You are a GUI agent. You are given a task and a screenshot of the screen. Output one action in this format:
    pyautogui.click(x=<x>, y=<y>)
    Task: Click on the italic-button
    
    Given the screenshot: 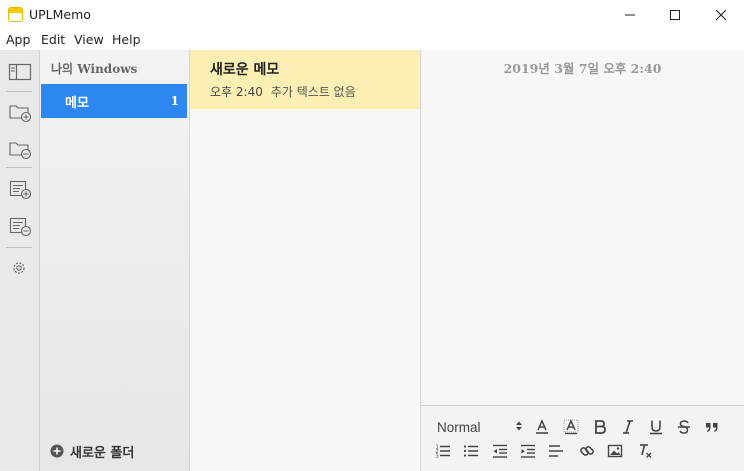 What is the action you would take?
    pyautogui.click(x=628, y=427)
    